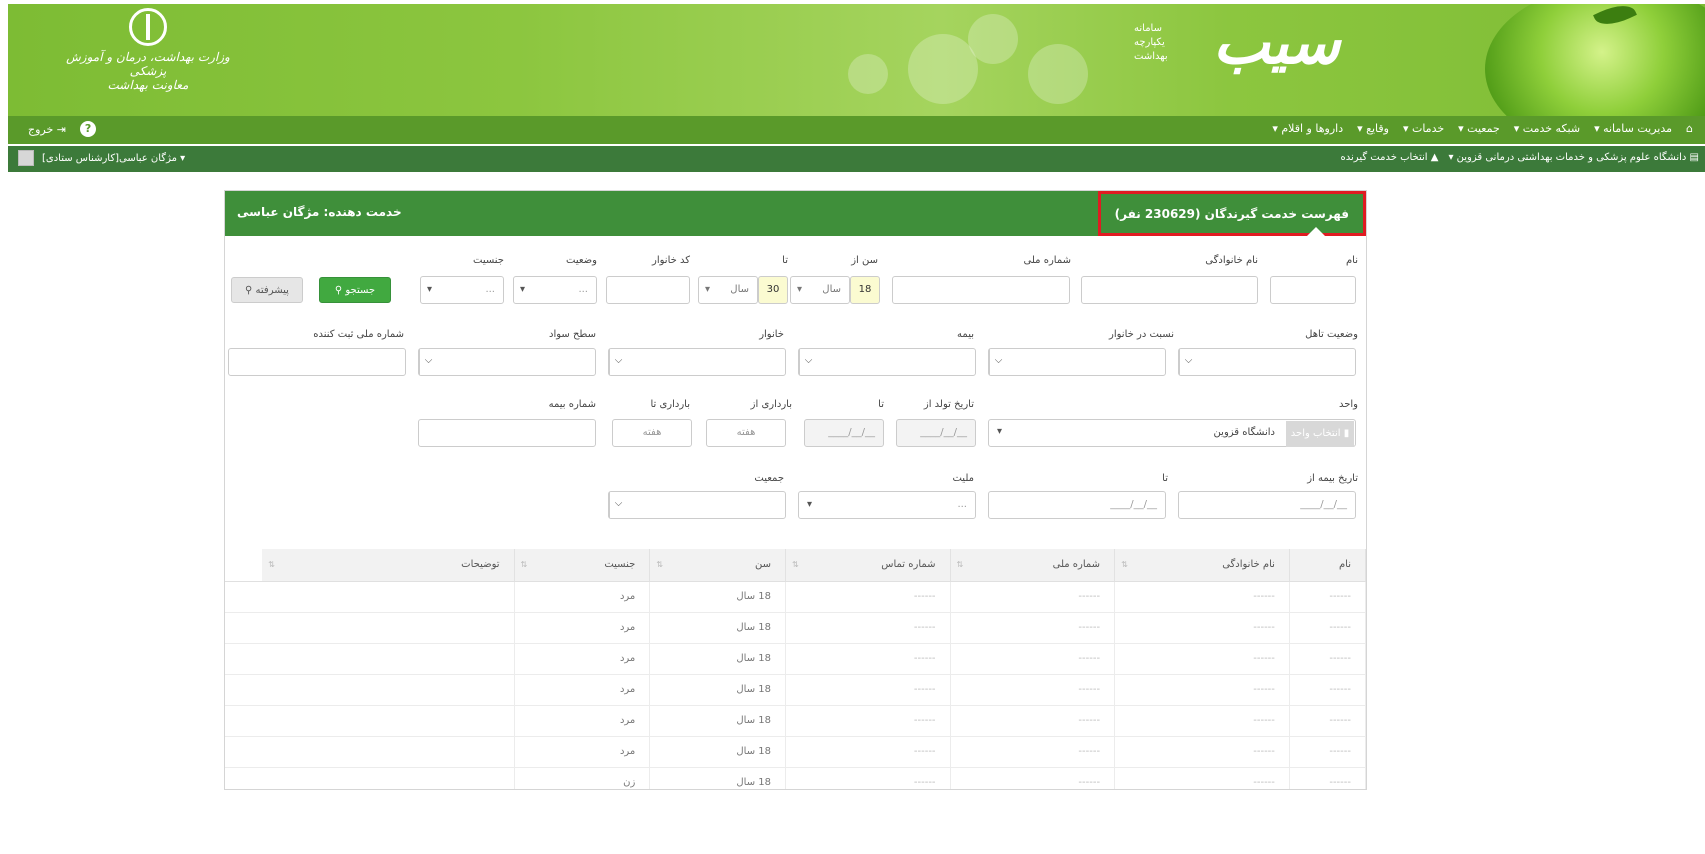 The width and height of the screenshot is (1705, 854). I want to click on sib-logo: سیب, so click(1277, 43).